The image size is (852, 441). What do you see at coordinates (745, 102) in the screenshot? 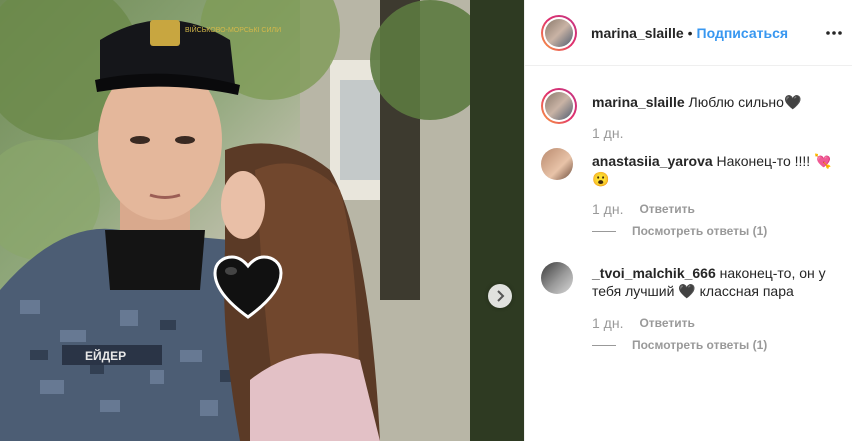
I see `caption-body: Люблю сильно🖤` at bounding box center [745, 102].